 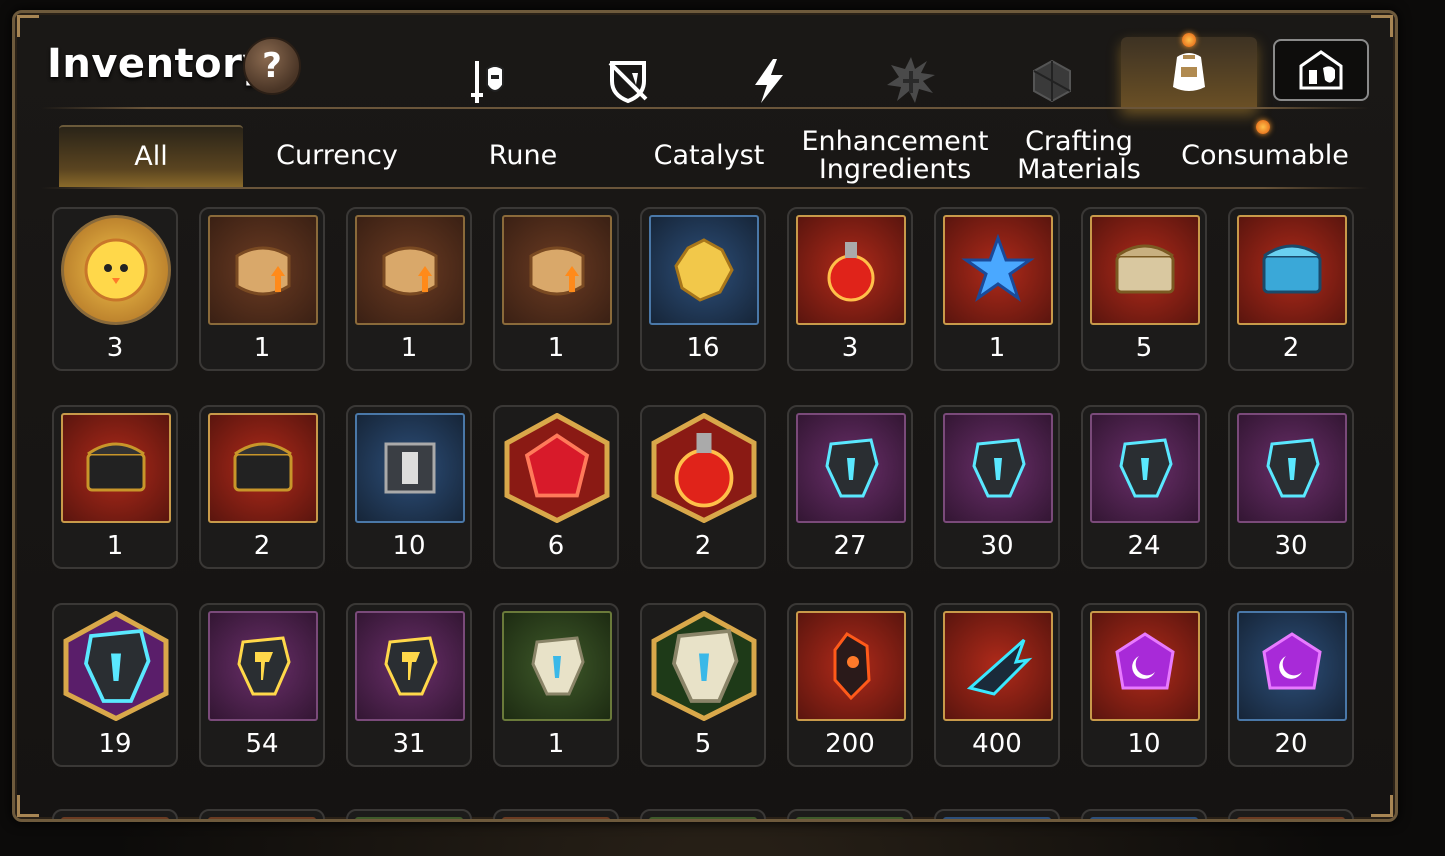 I want to click on item-count: 19, so click(x=115, y=744).